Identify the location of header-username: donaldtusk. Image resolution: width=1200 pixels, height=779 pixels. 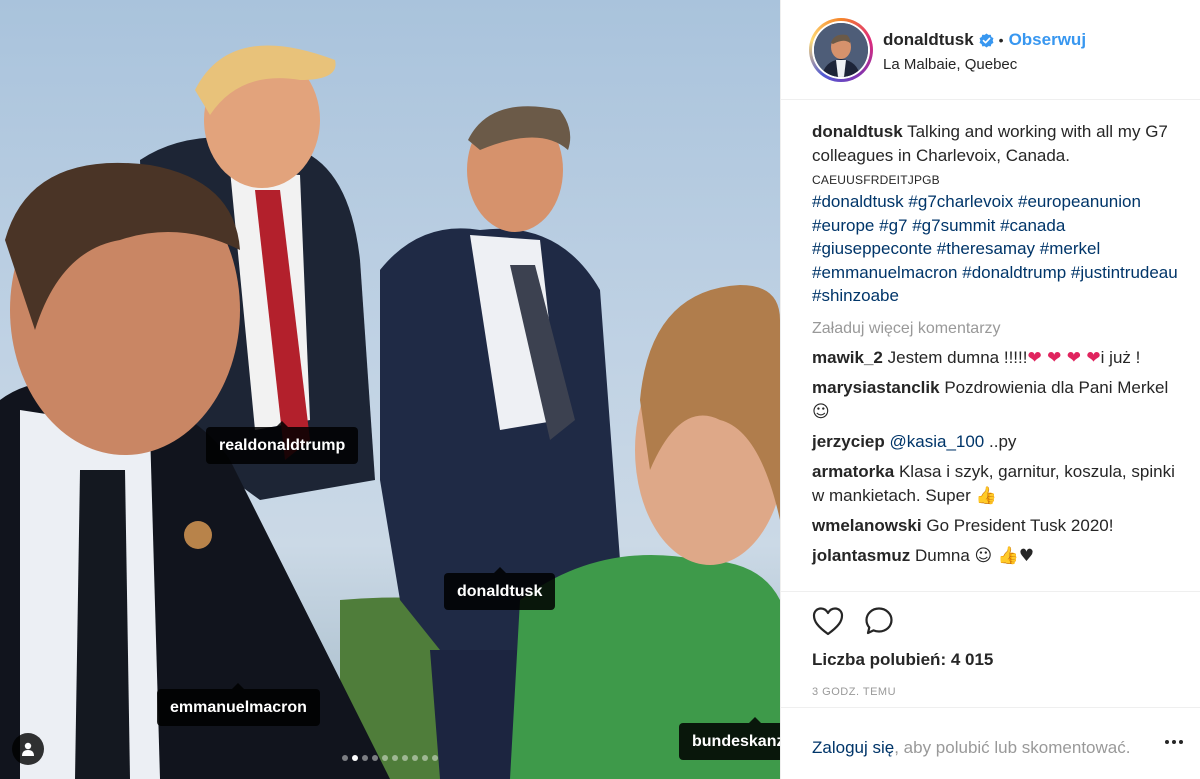
(928, 40).